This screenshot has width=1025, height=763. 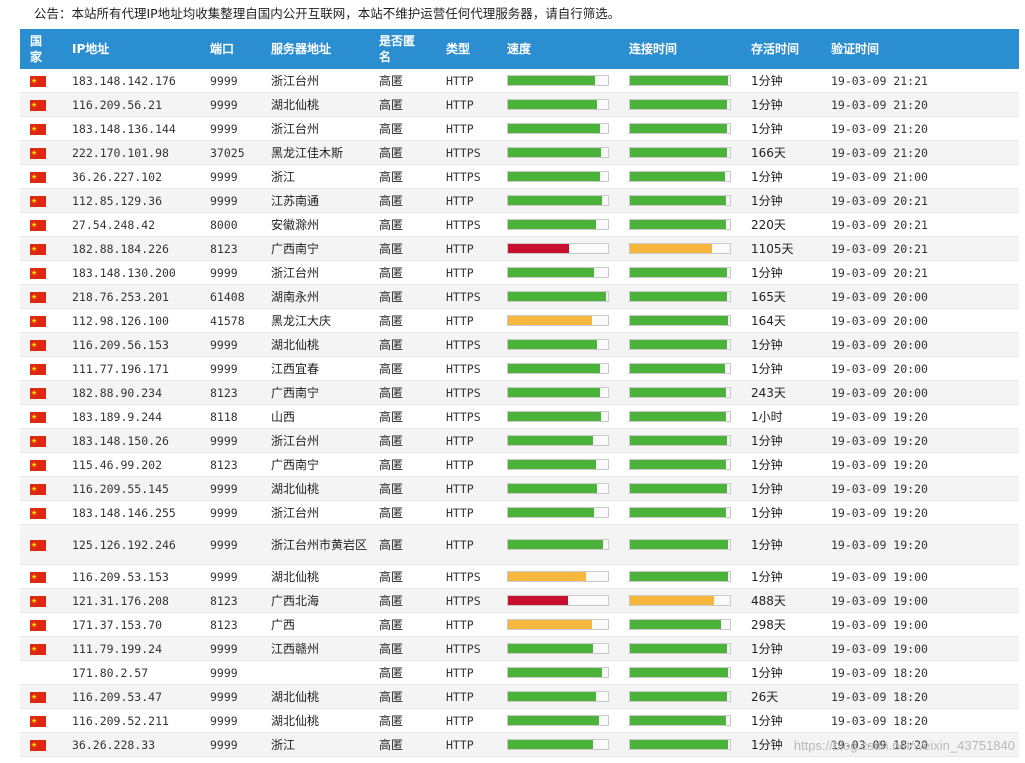 I want to click on col-header-type: 类型, so click(x=467, y=49).